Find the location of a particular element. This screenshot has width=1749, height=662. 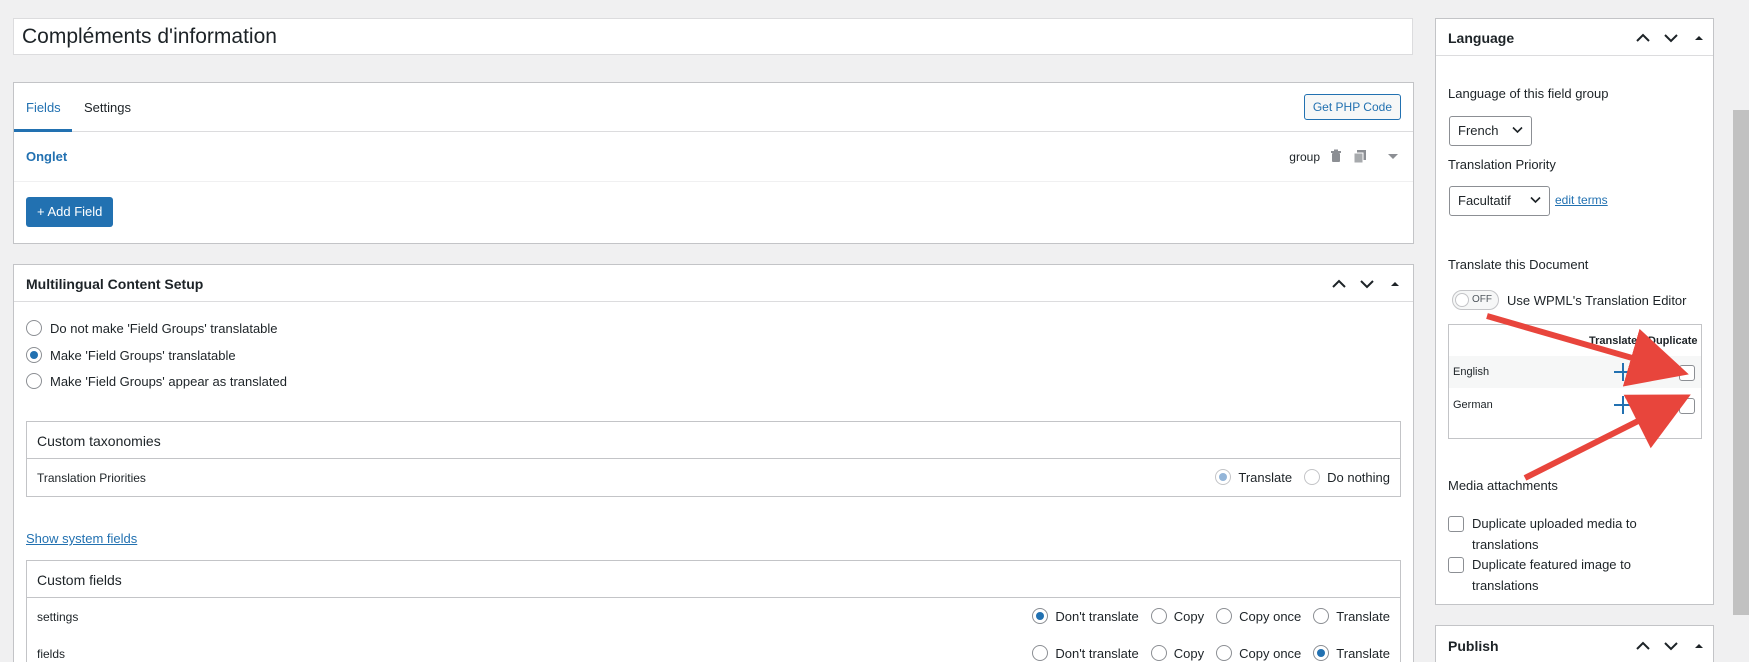

duplicate-featured-option: Duplicate featured image to translations is located at coordinates (1573, 575).